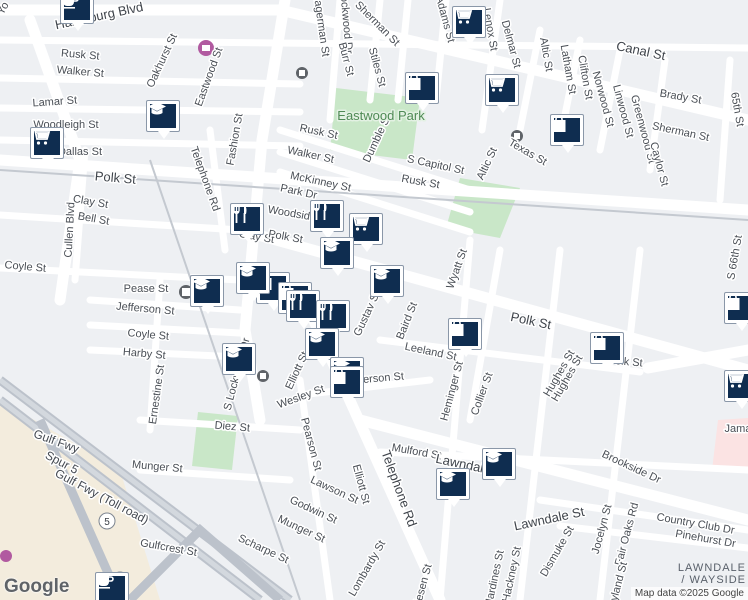  What do you see at coordinates (368, 568) in the screenshot?
I see `street-label: Lombardy St` at bounding box center [368, 568].